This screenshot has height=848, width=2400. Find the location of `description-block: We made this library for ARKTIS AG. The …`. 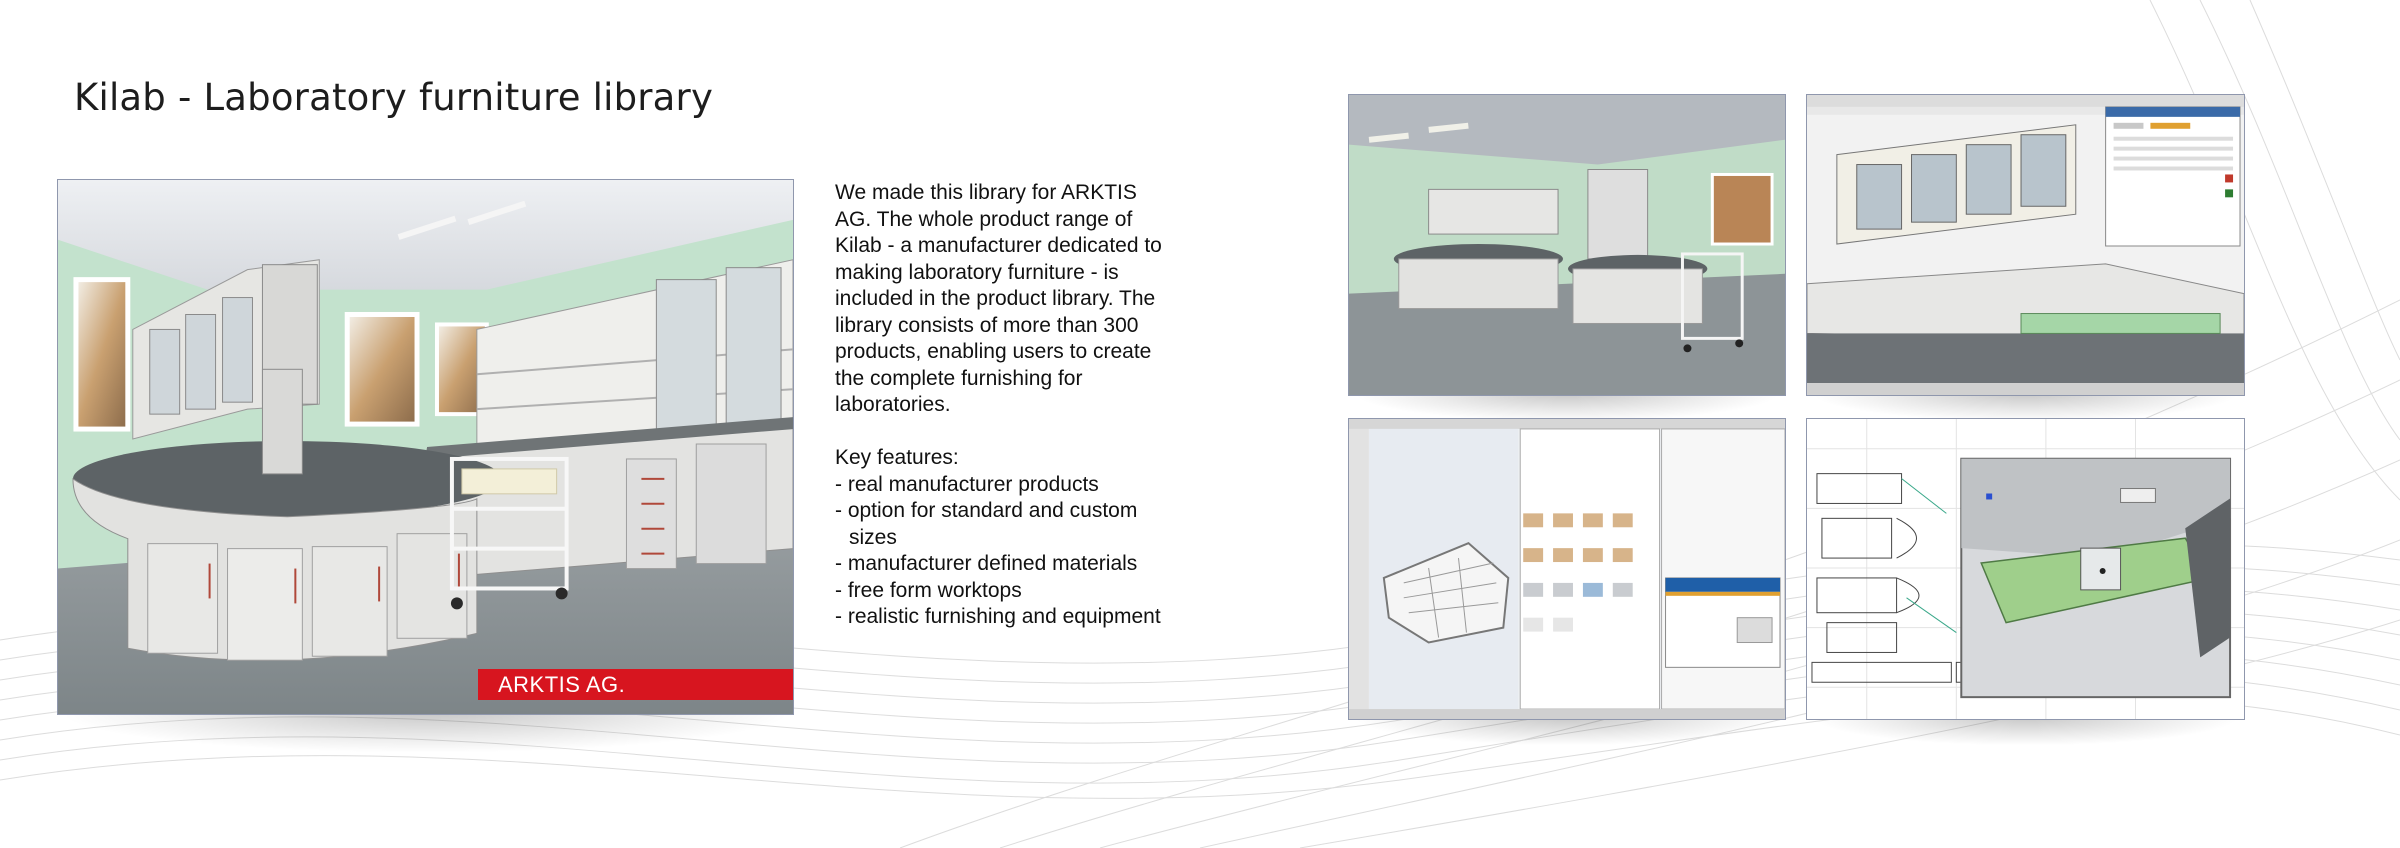

description-block: We made this library for ARKTIS AG. The … is located at coordinates (1000, 405).